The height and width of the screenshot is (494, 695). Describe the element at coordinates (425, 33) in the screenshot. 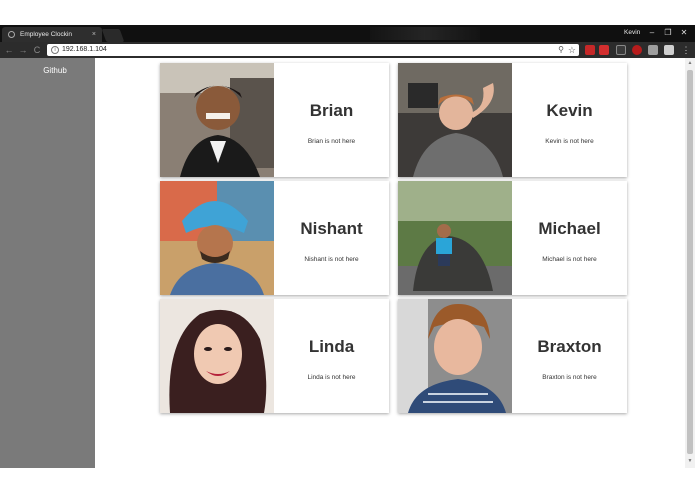

I see `tab-strip-background` at that location.